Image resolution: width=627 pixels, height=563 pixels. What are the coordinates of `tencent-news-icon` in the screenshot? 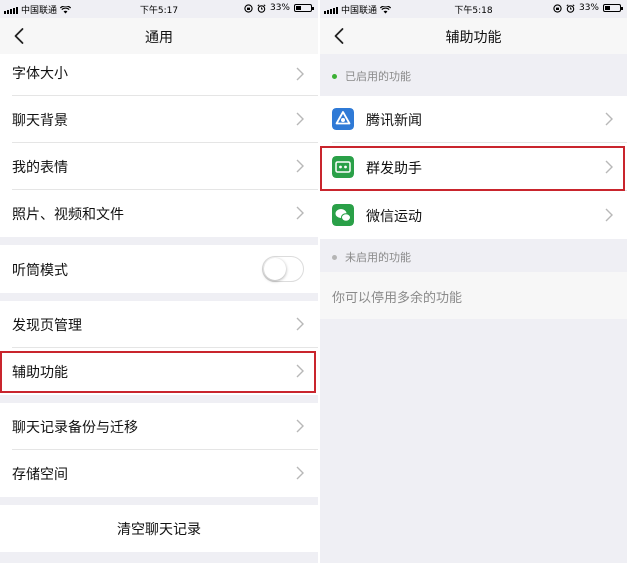 It's located at (343, 119).